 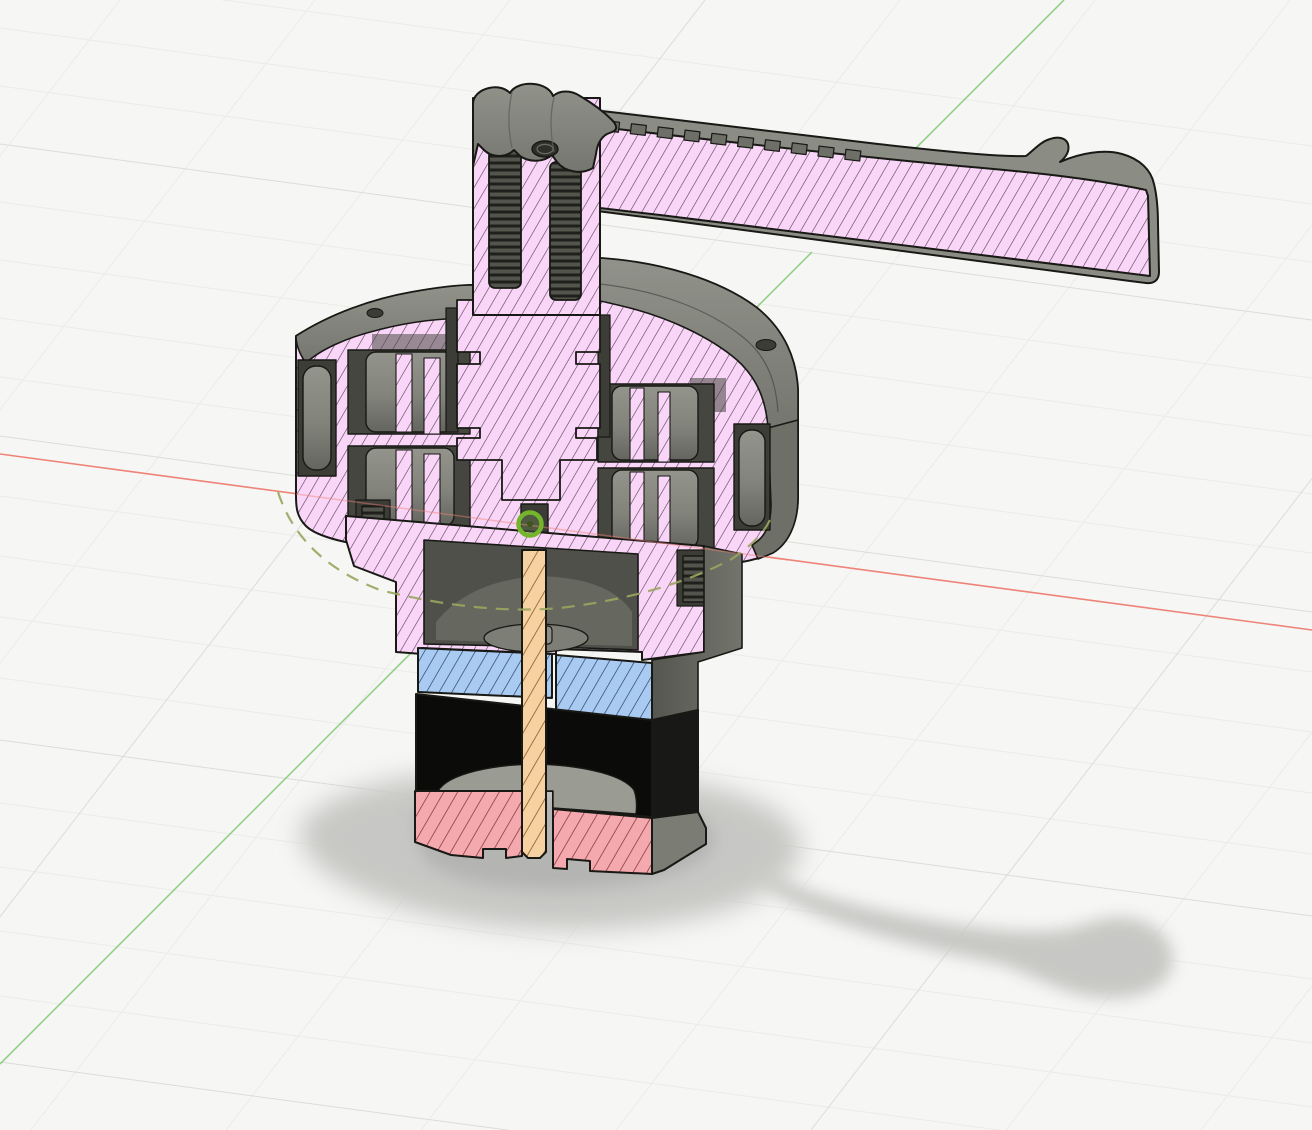 I want to click on section-manipulator-dot, so click(x=530, y=524).